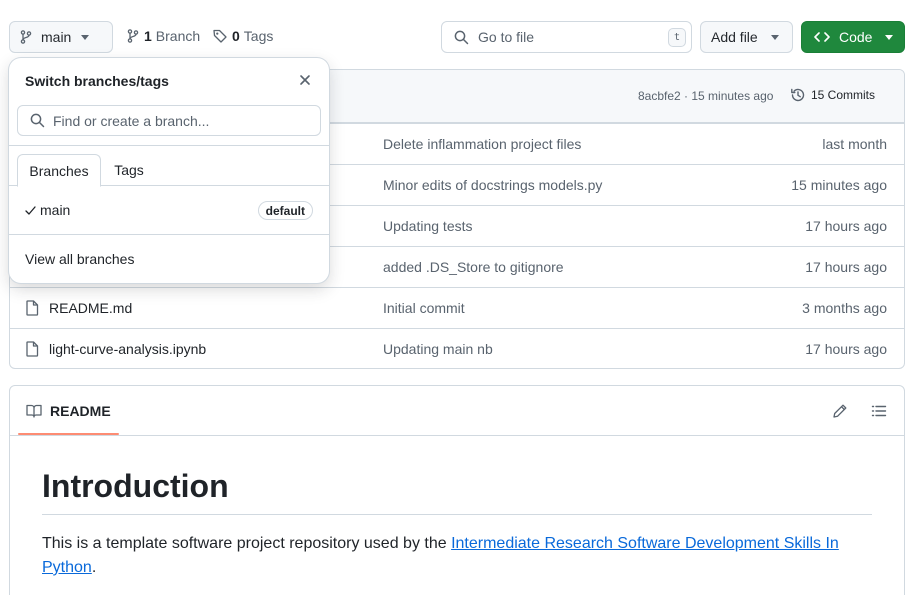 The image size is (912, 595). What do you see at coordinates (68, 434) in the screenshot?
I see `active-tab-underline` at bounding box center [68, 434].